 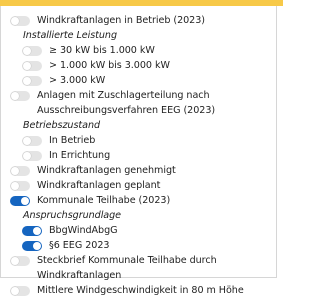 I want to click on layer-label: Windkraftanlagen in Betrieb (2023), so click(x=121, y=20).